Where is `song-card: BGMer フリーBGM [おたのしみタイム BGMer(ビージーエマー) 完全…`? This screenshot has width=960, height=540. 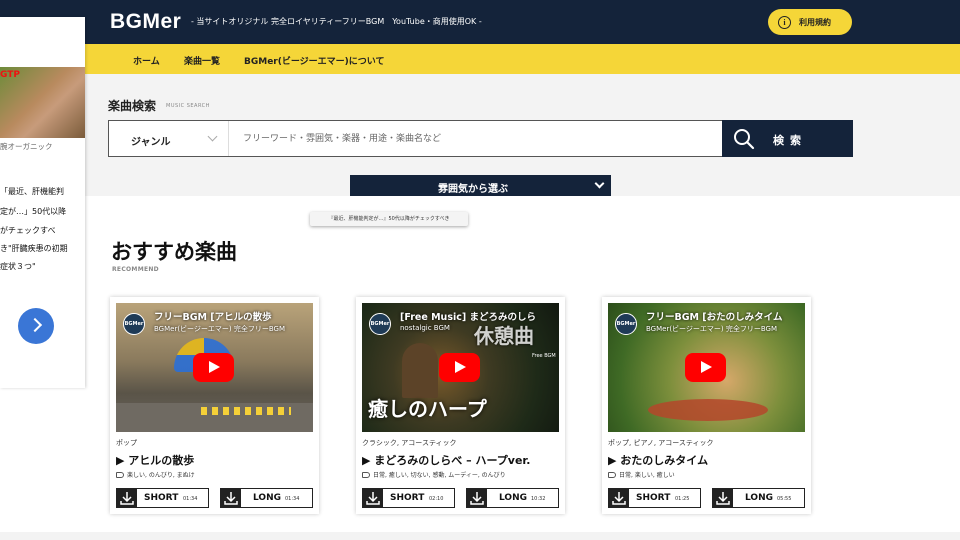
song-card: BGMer フリーBGM [おたのしみタイム BGMer(ビージーエマー) 完全… is located at coordinates (706, 405).